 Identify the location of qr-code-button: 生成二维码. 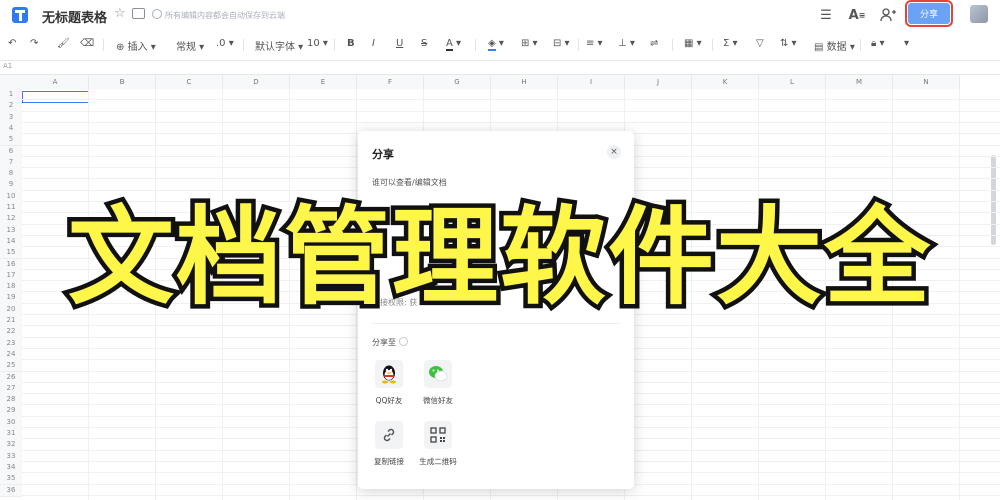
(438, 444).